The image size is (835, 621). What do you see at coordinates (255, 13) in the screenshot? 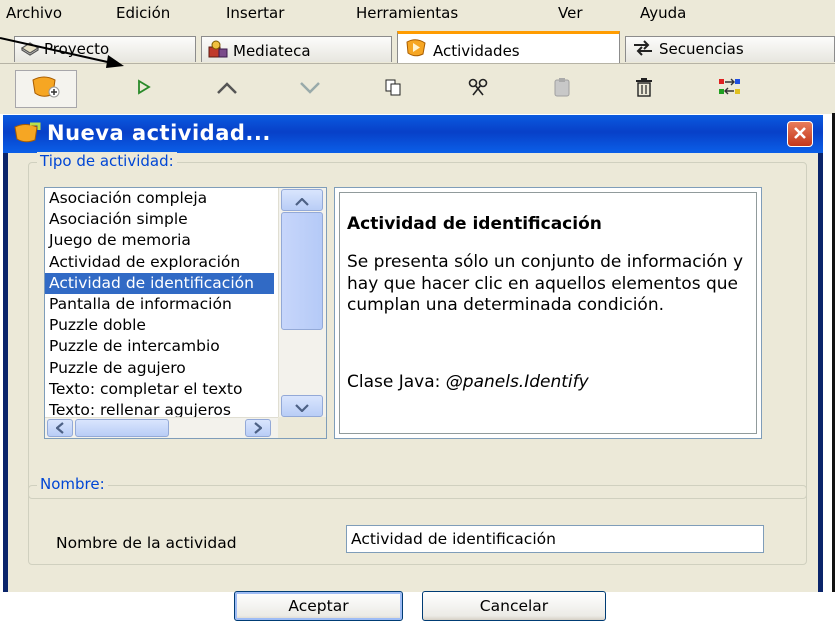
I see `menu-insertar: Insertar` at bounding box center [255, 13].